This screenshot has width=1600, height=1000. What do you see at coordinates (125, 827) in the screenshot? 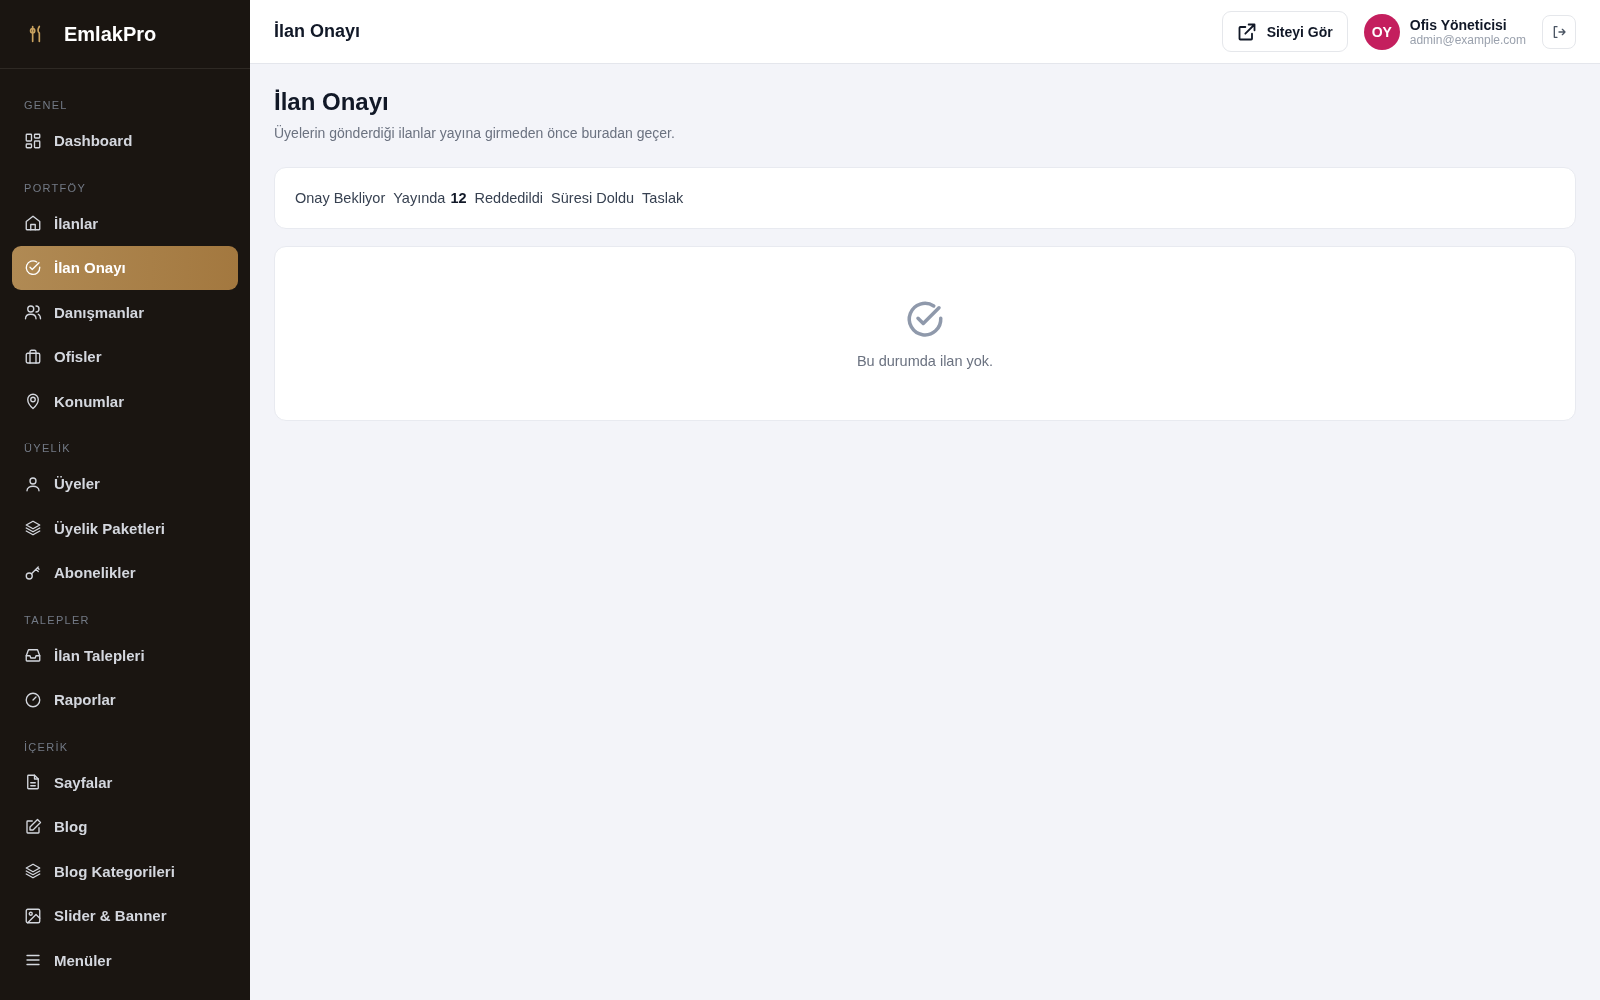
I see `sidebar-item: Blog` at bounding box center [125, 827].